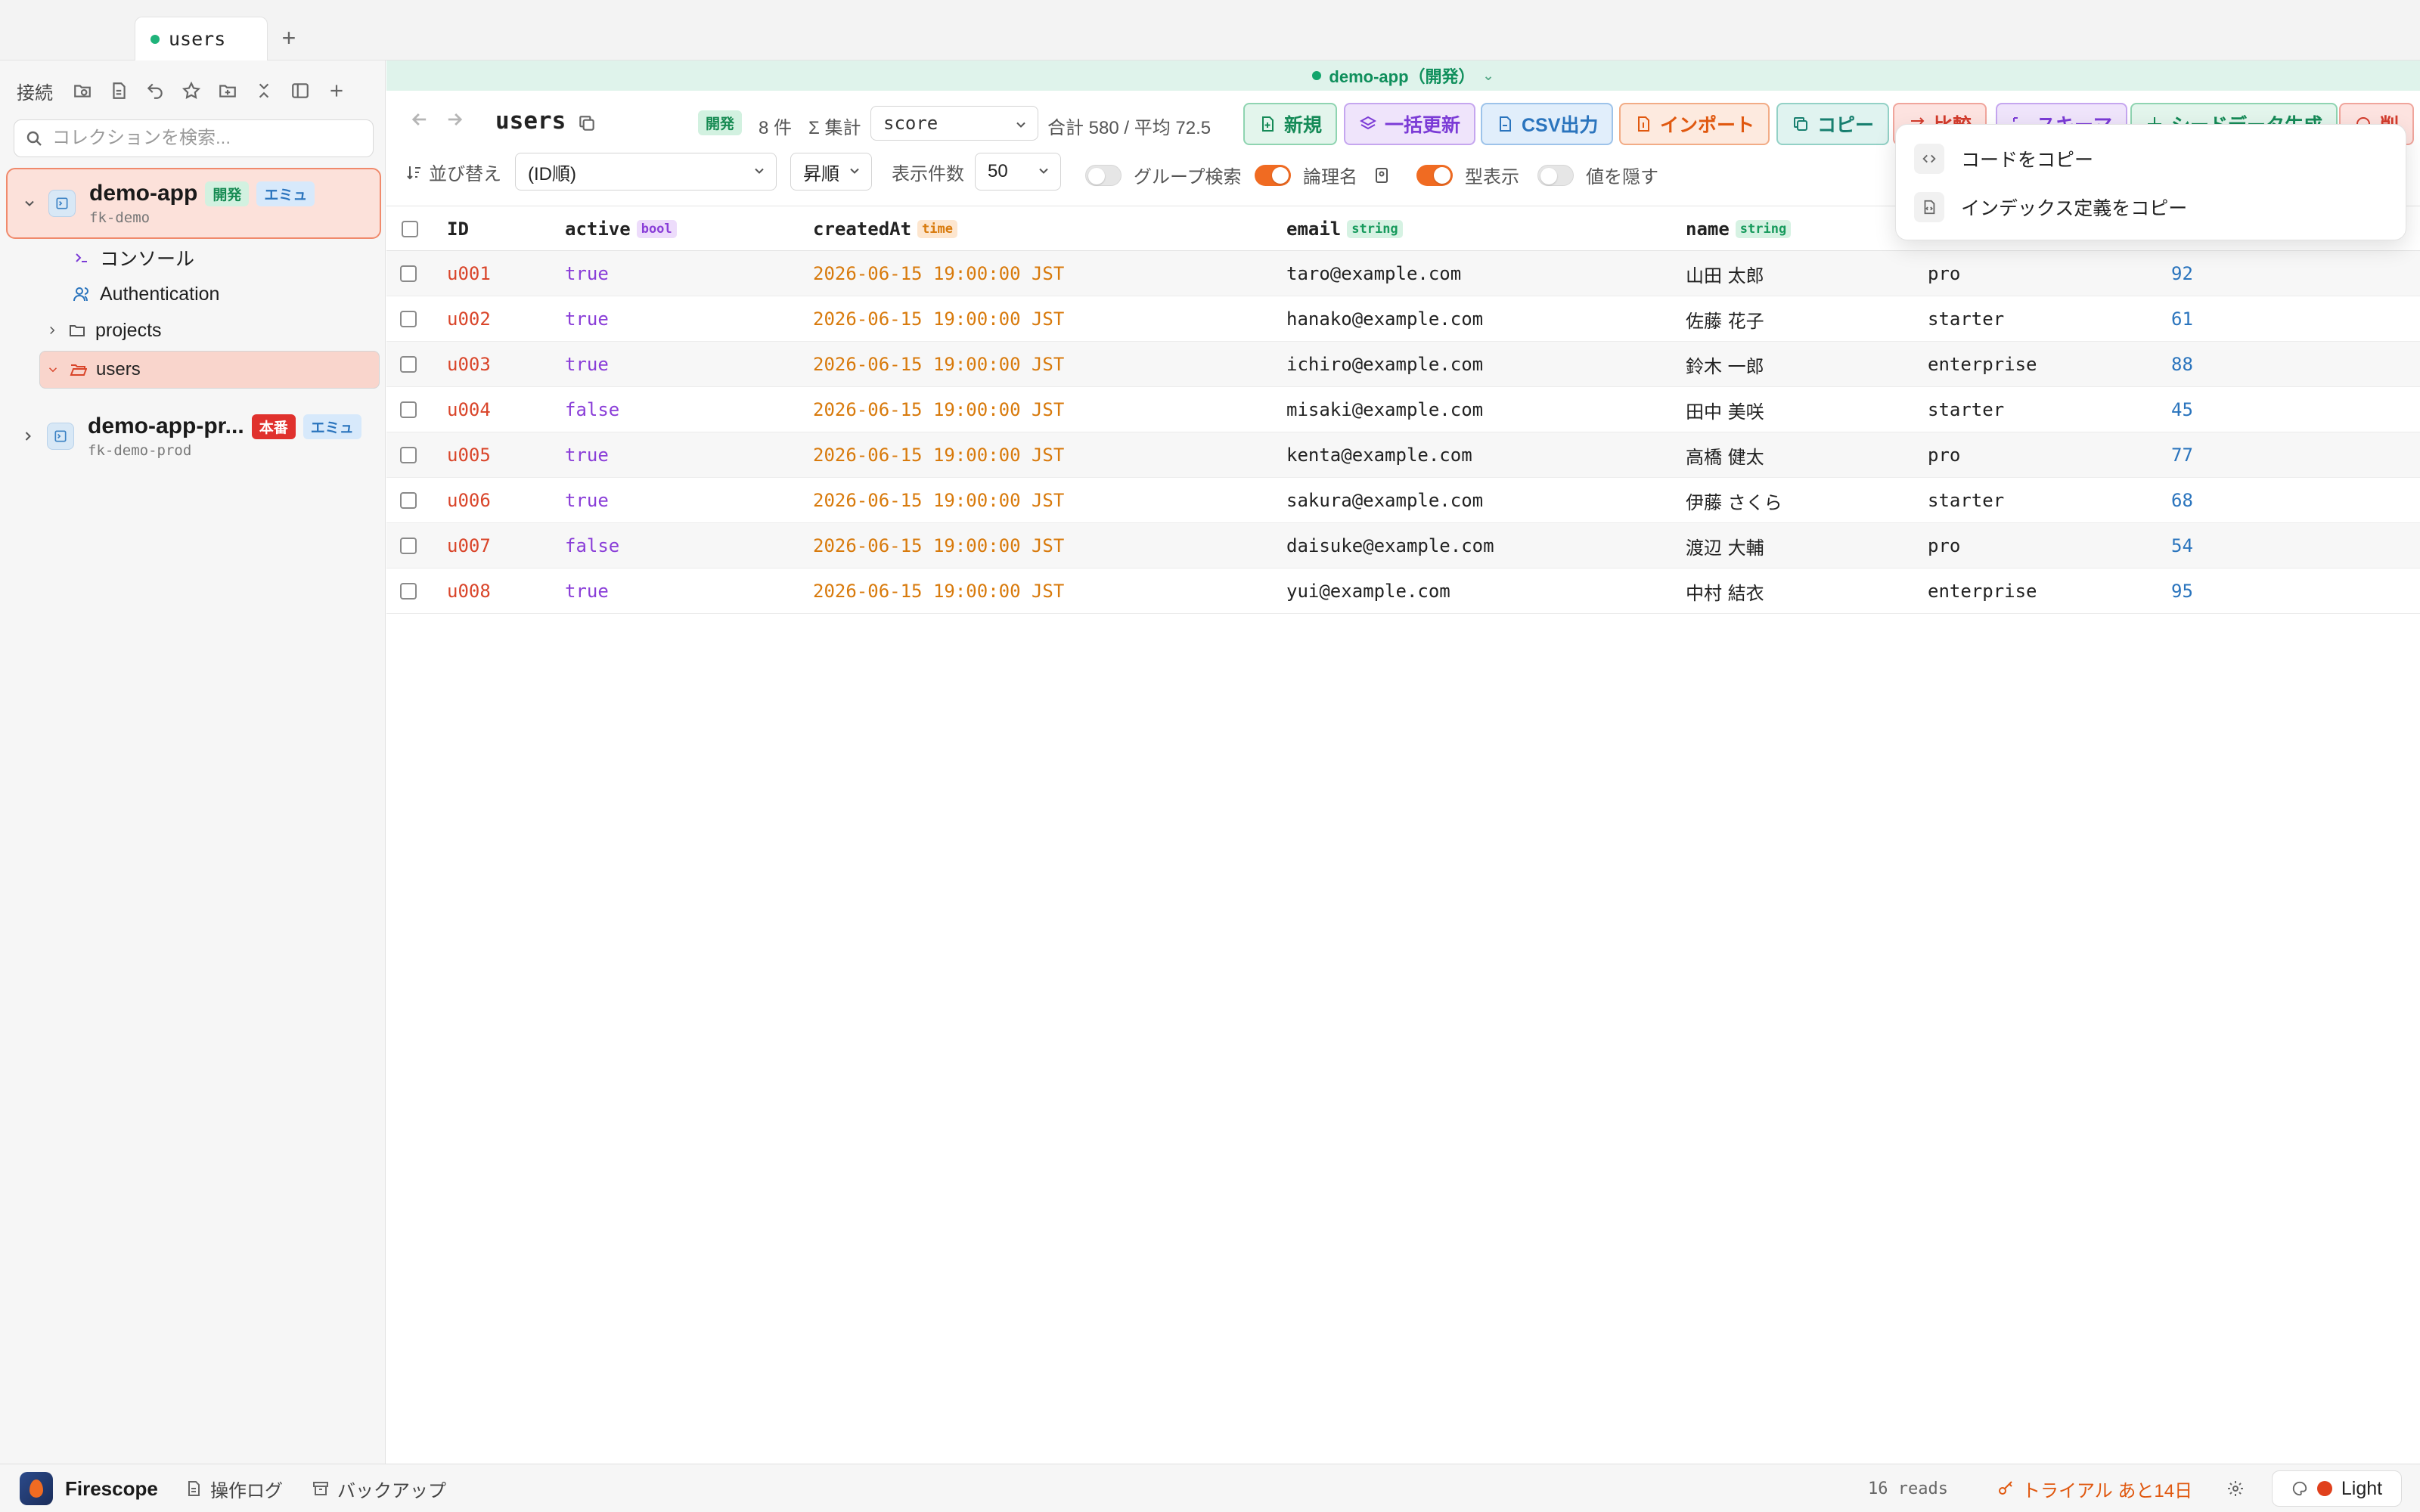  What do you see at coordinates (1403, 75) in the screenshot?
I see `environment-bar: demo-app（開発） ⌄` at bounding box center [1403, 75].